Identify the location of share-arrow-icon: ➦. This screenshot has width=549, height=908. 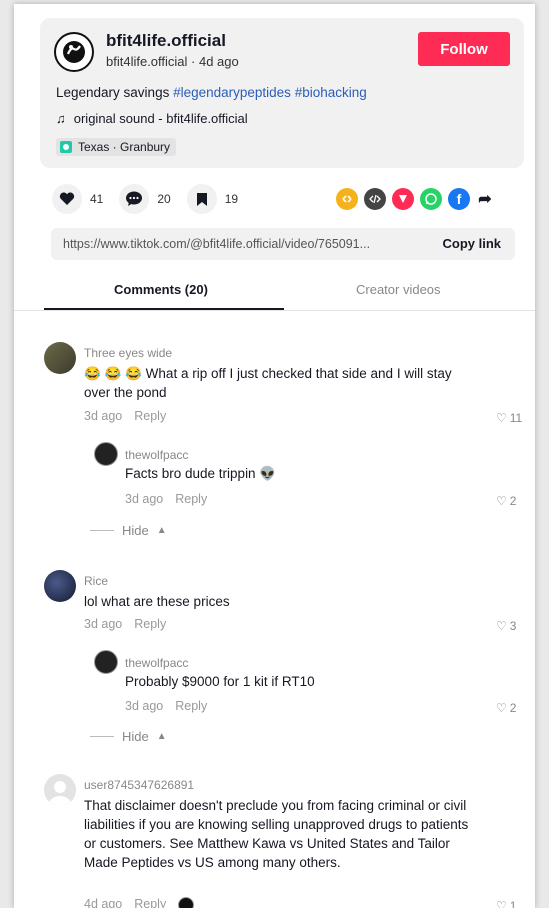
(485, 199).